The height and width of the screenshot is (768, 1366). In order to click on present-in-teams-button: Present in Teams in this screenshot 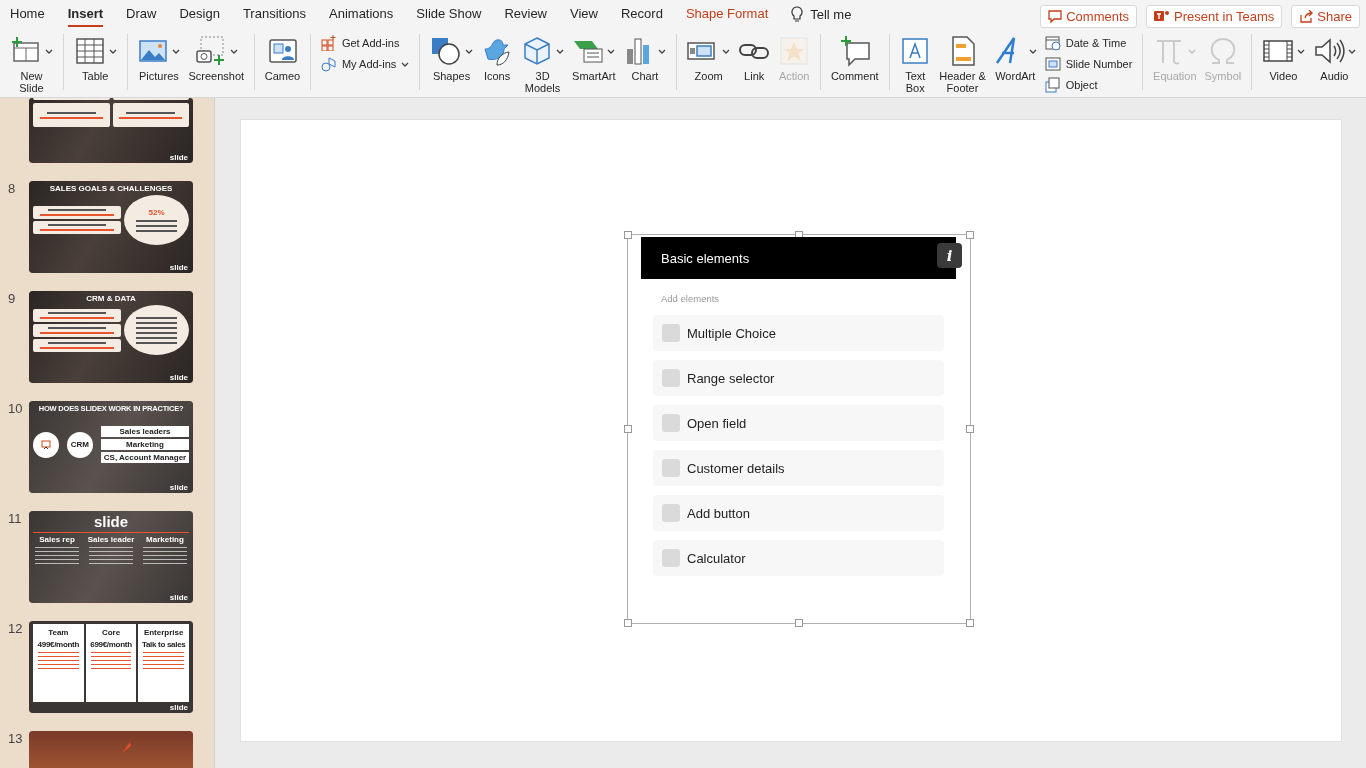, I will do `click(1214, 16)`.